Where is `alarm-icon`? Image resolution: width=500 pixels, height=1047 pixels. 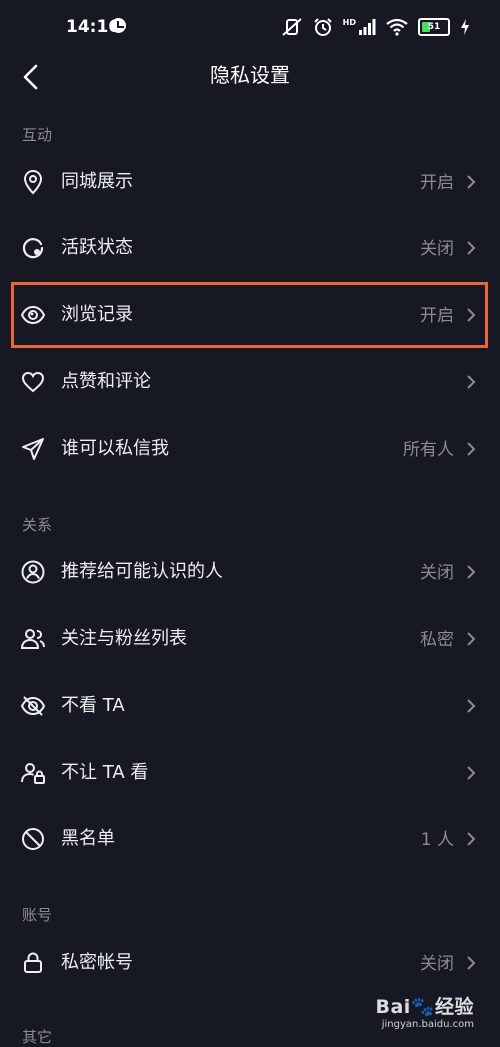
alarm-icon is located at coordinates (322, 27).